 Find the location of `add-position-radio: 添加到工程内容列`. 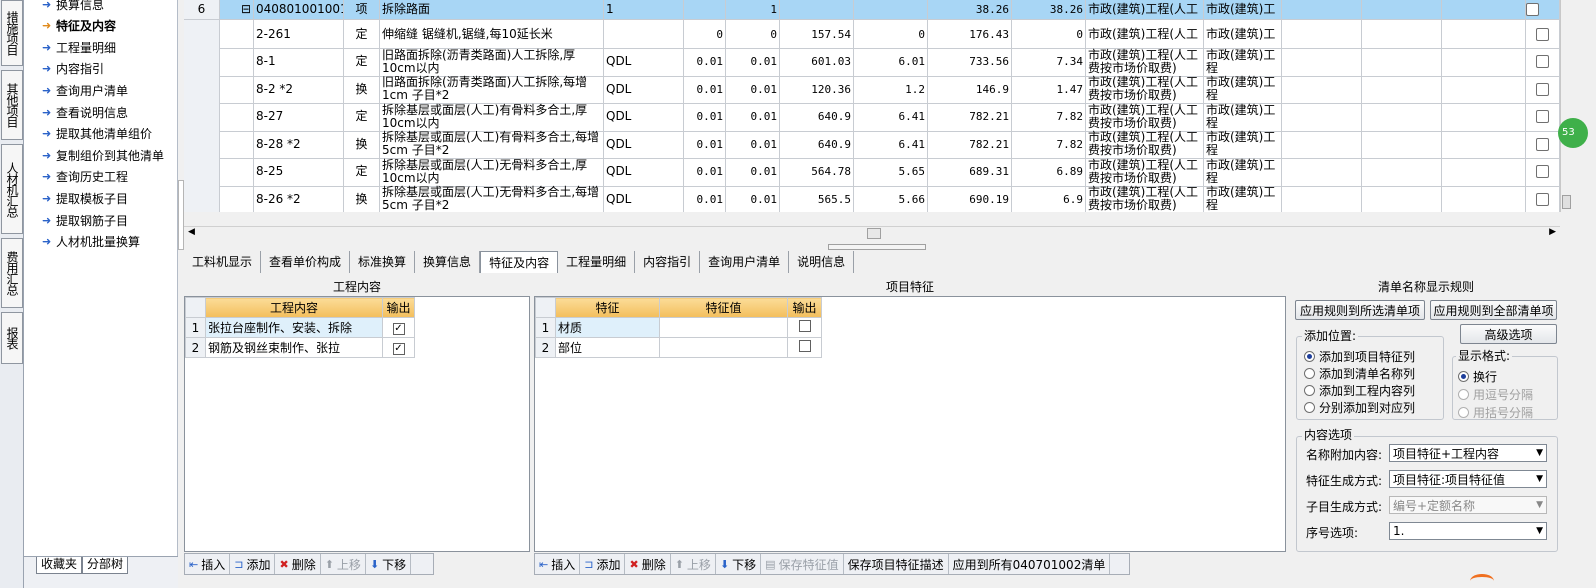

add-position-radio: 添加到工程内容列 is located at coordinates (1359, 390).